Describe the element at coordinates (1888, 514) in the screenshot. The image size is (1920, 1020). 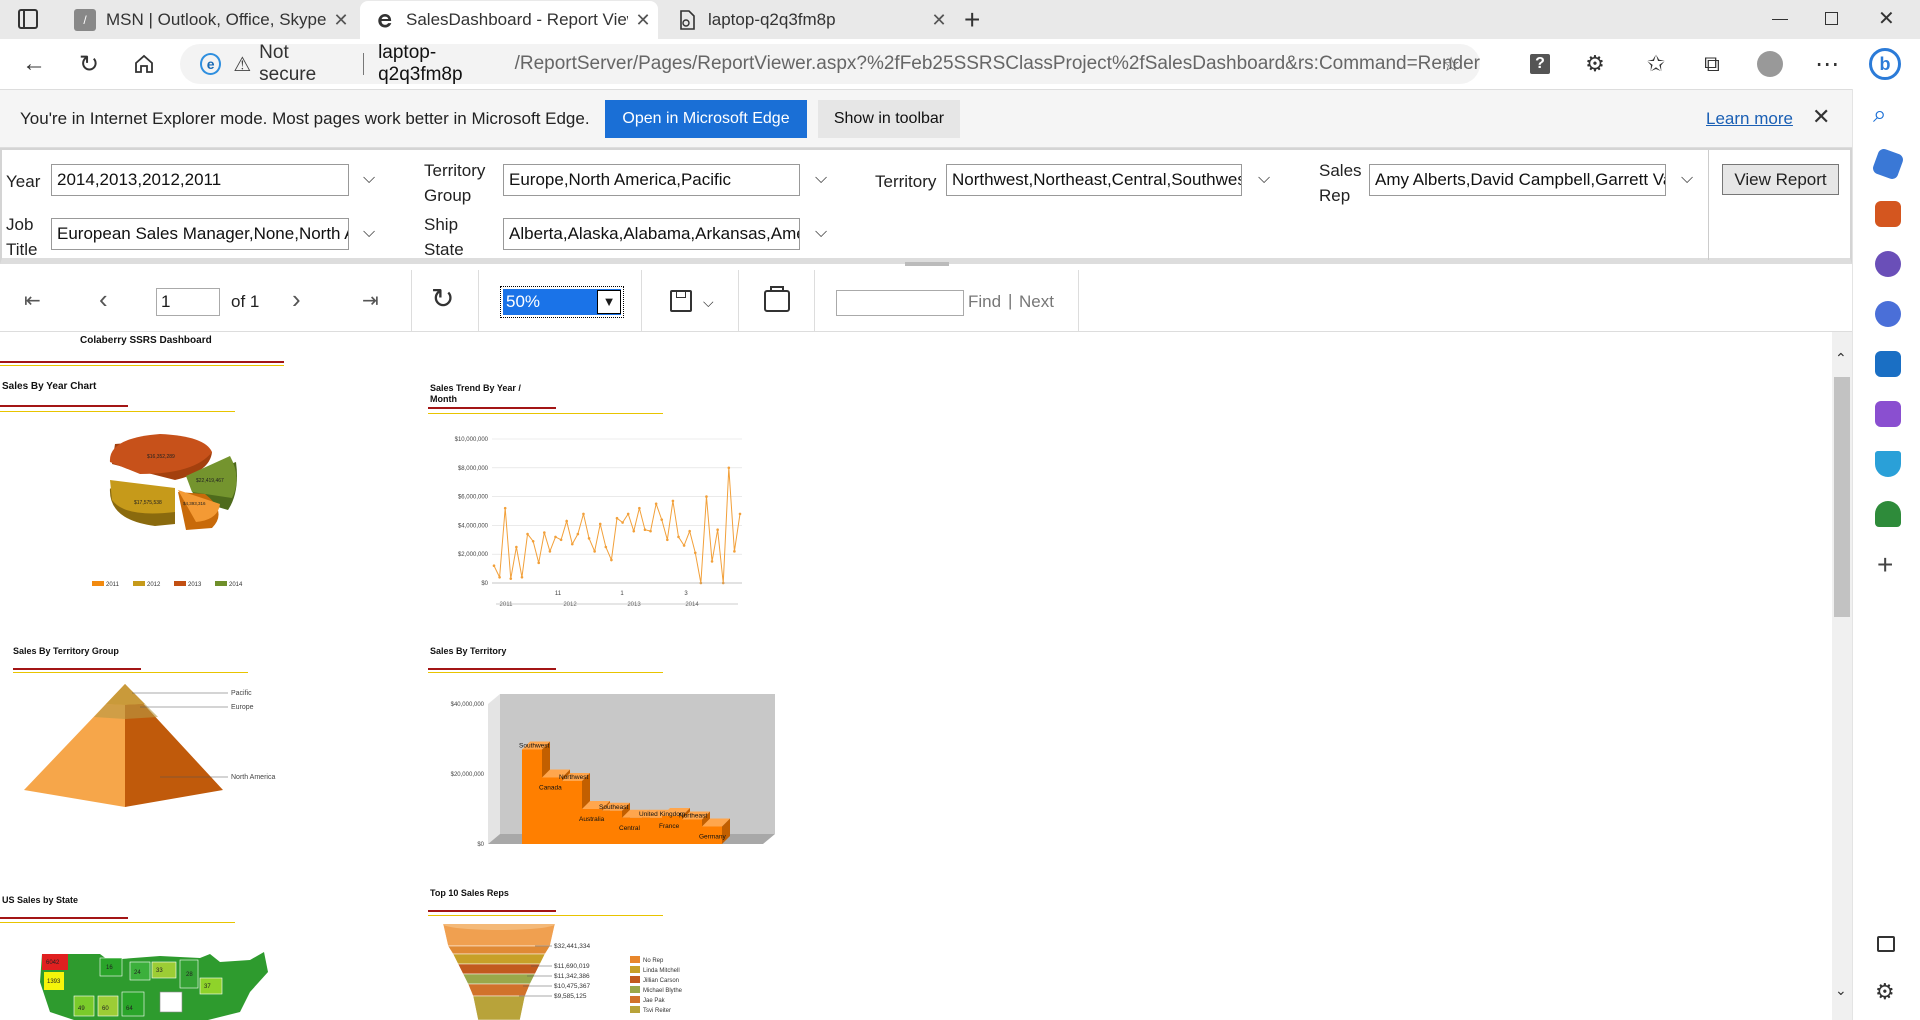
I see `tree-icon` at that location.